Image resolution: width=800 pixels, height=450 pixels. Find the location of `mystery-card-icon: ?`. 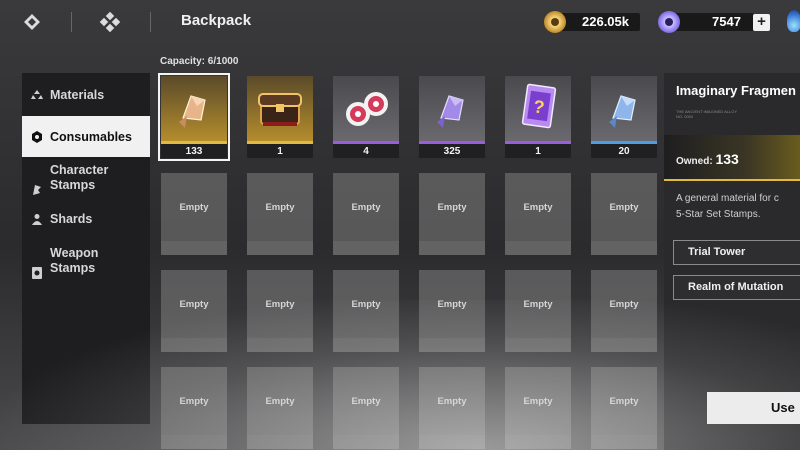

mystery-card-icon: ? is located at coordinates (539, 106).